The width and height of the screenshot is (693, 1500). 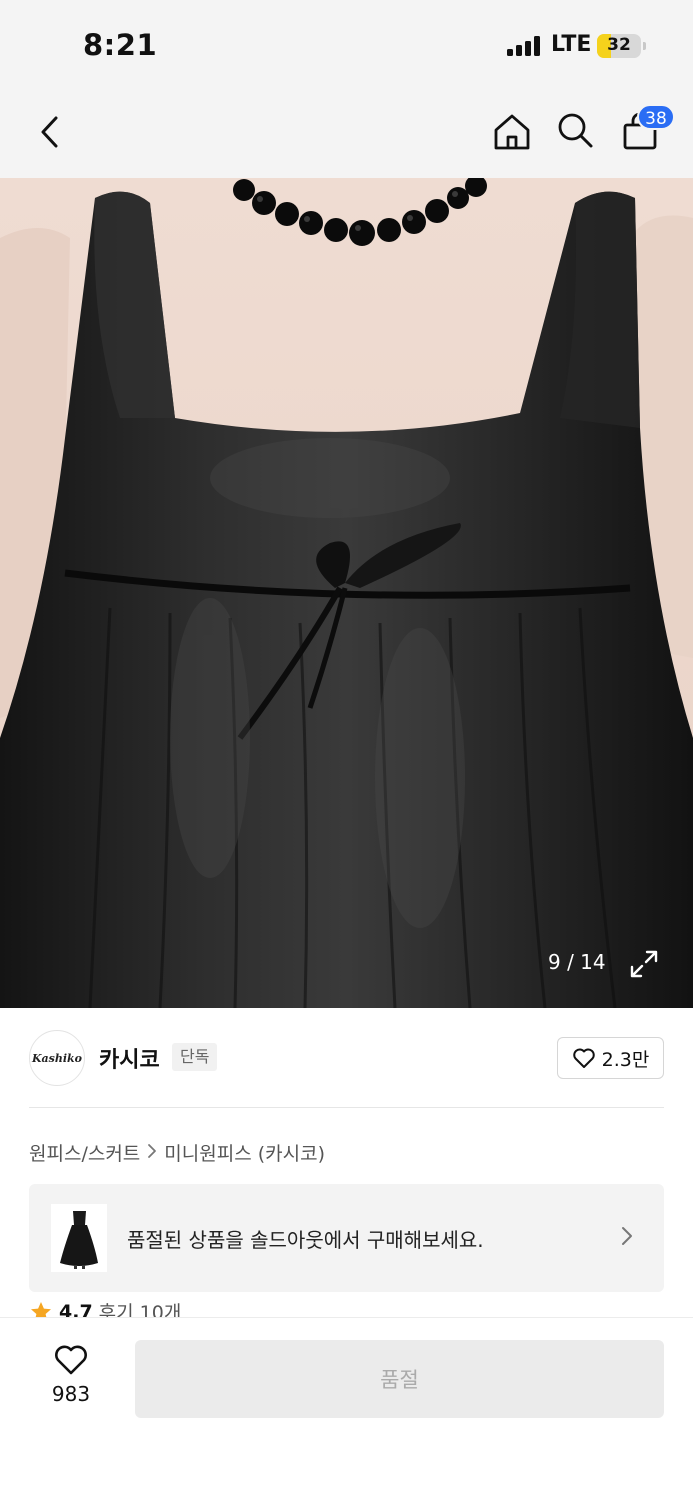 What do you see at coordinates (195, 1057) in the screenshot?
I see `exclusive-tag: 단독` at bounding box center [195, 1057].